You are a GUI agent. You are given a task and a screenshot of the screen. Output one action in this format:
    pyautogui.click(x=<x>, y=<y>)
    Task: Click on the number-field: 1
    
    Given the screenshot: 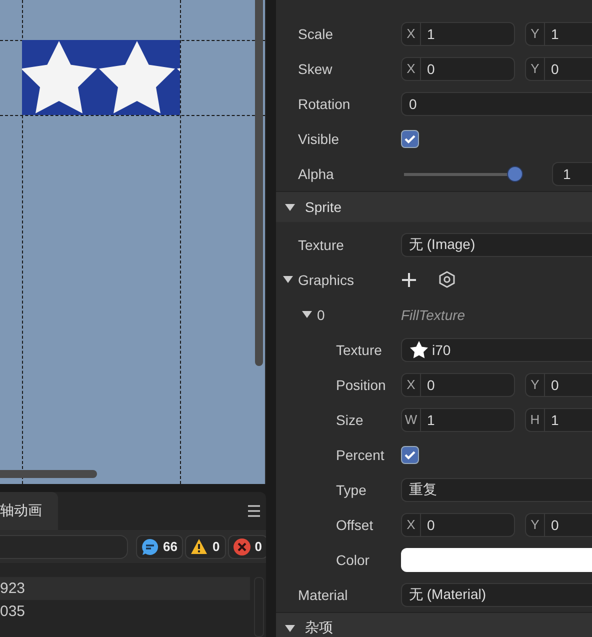 What is the action you would take?
    pyautogui.click(x=572, y=174)
    